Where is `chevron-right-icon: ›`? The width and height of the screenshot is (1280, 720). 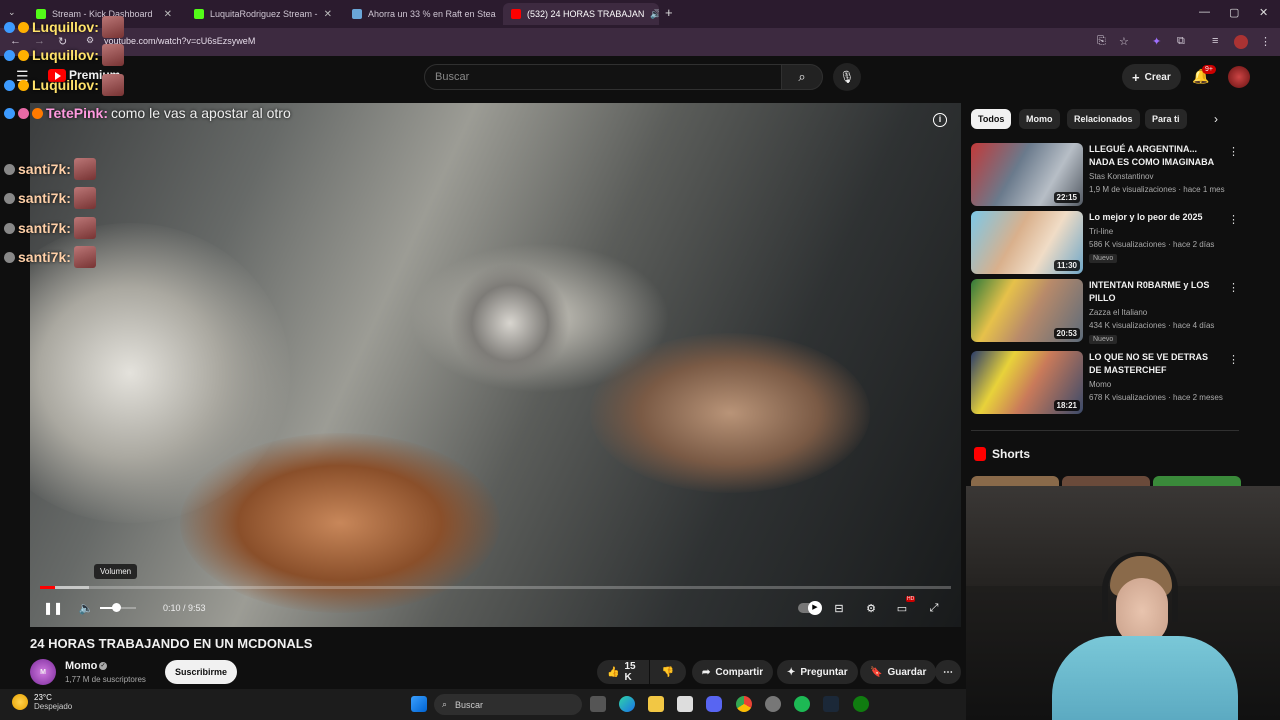
chevron-right-icon: › is located at coordinates (1216, 119).